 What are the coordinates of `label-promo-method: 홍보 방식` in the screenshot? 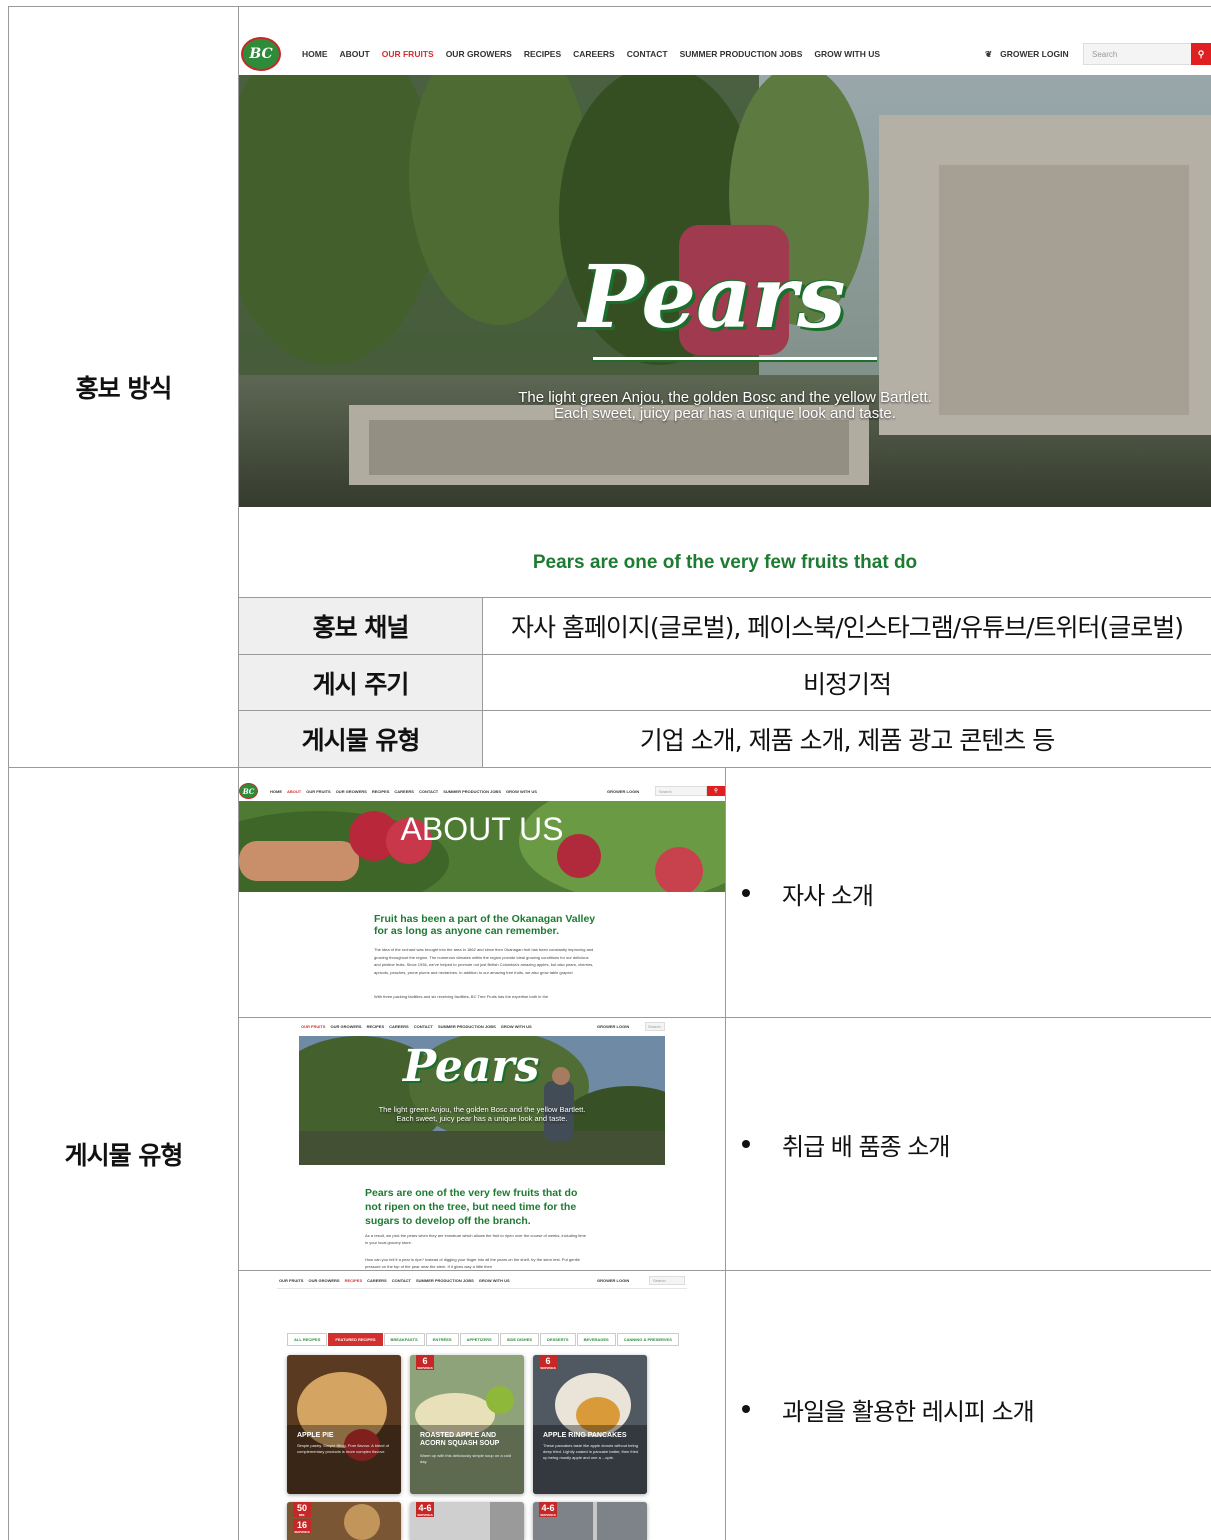 It's located at (124, 388).